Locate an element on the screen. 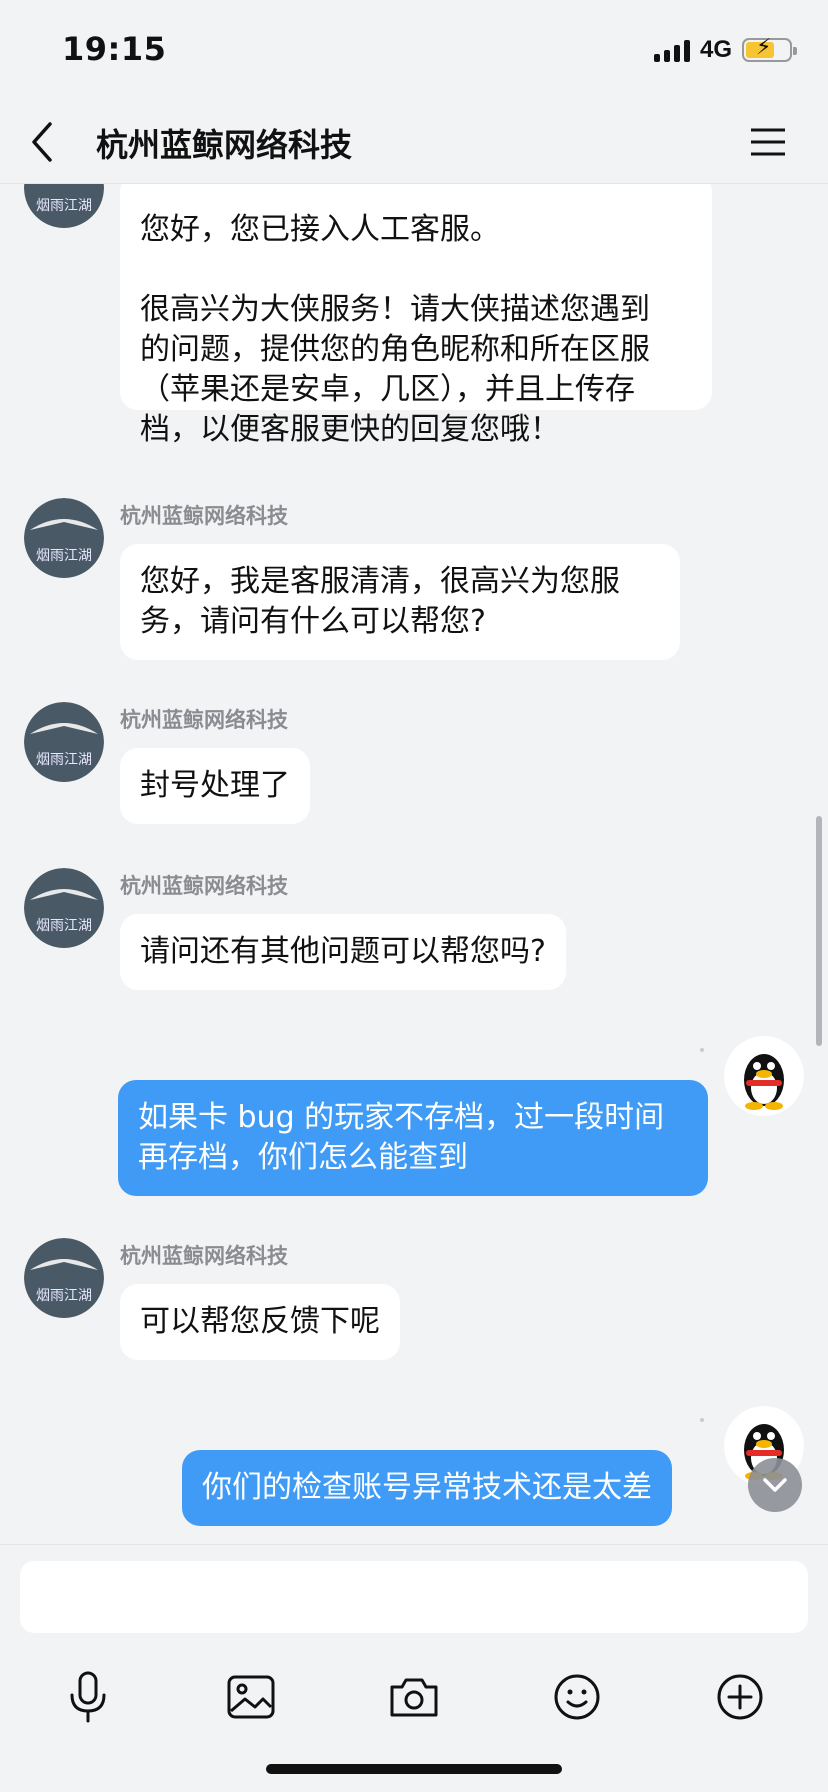 The image size is (828, 1792). home-indicator is located at coordinates (414, 1769).